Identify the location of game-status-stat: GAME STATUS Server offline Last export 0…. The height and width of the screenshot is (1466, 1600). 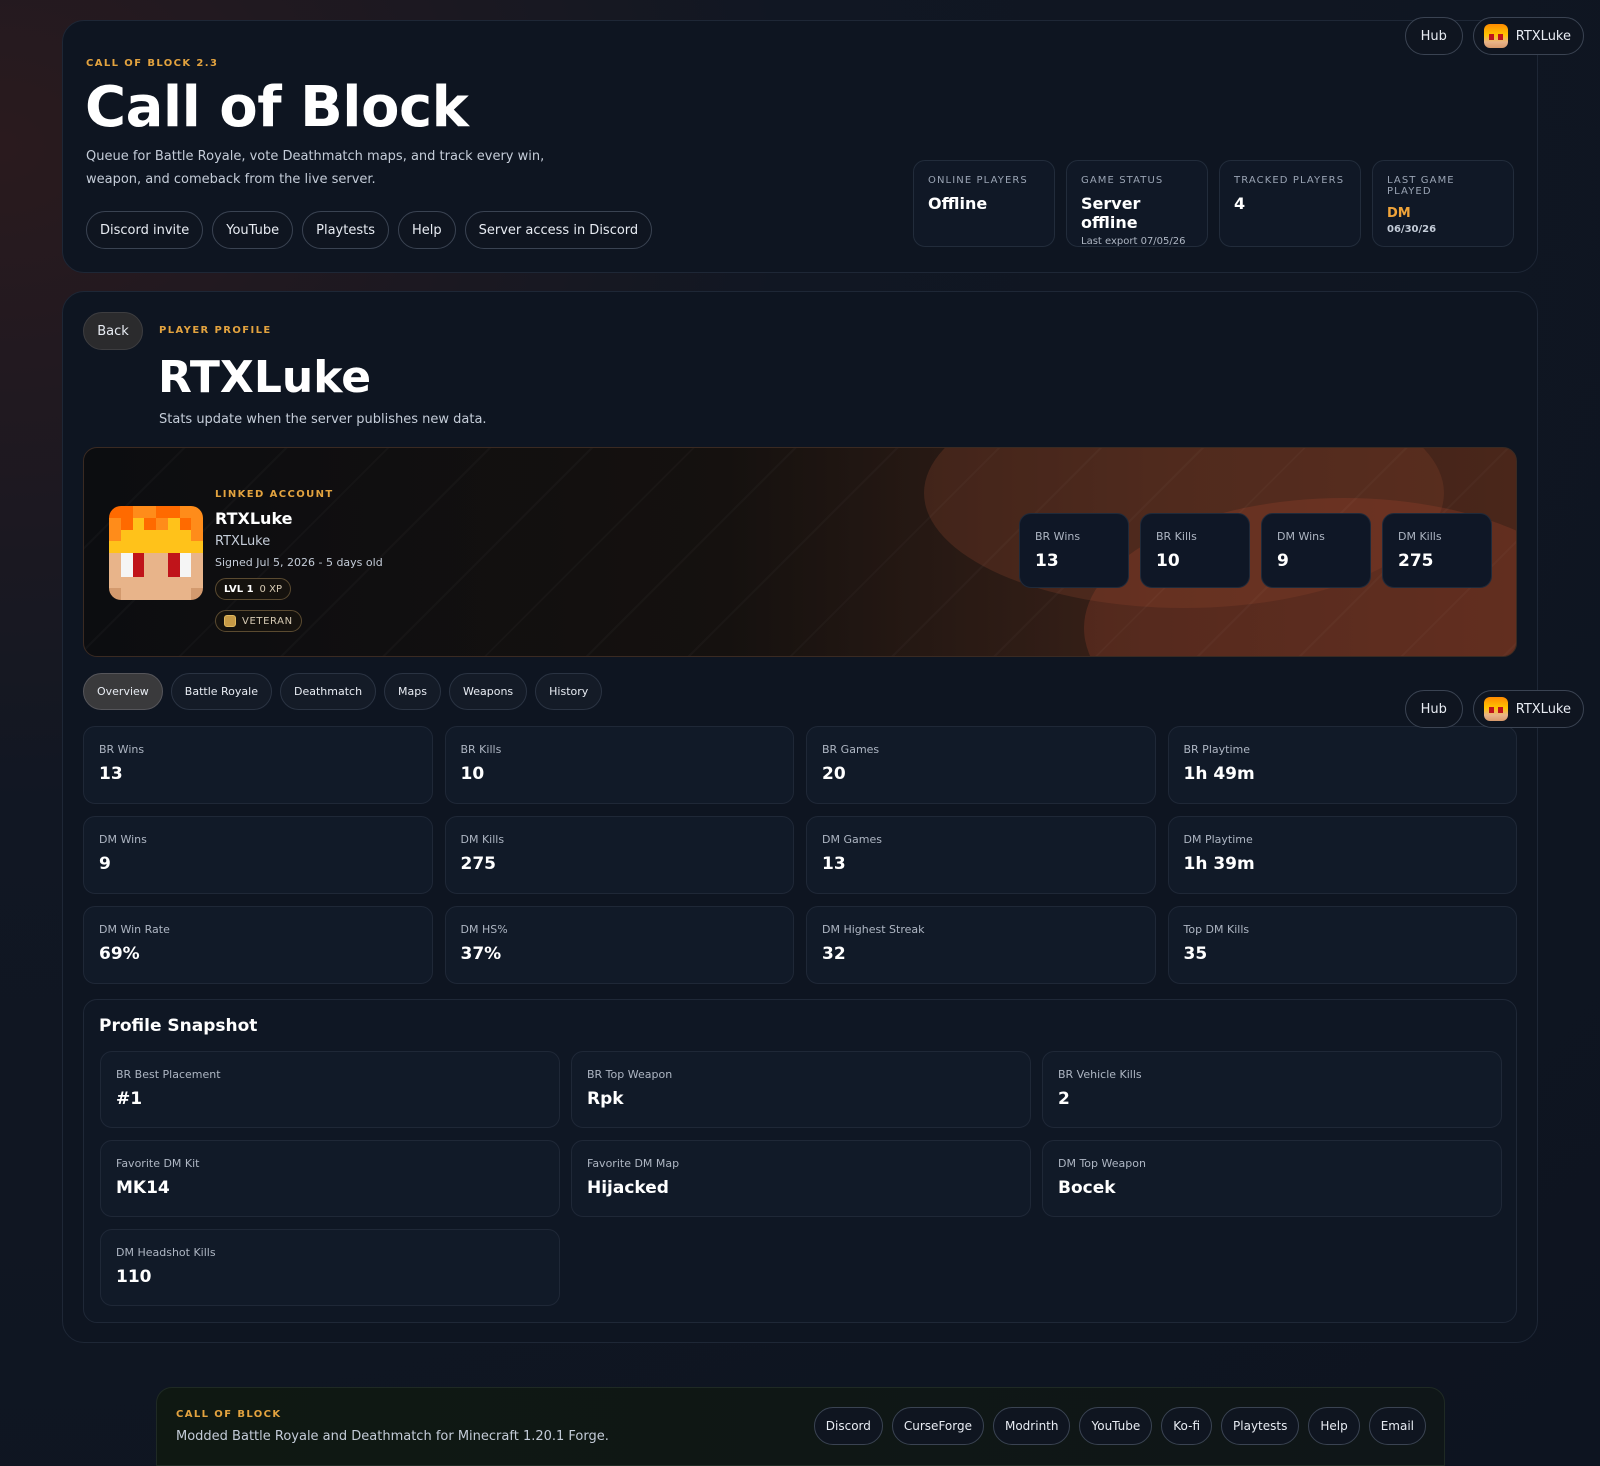
(1137, 203).